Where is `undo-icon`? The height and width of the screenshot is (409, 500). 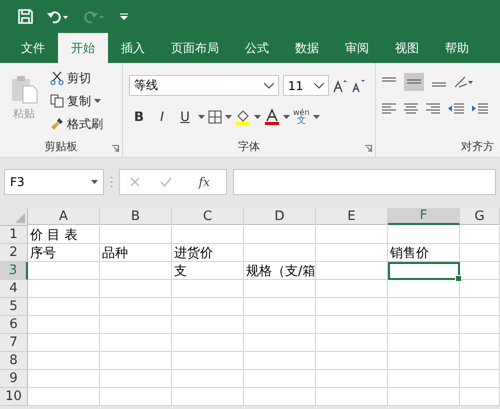 undo-icon is located at coordinates (58, 17).